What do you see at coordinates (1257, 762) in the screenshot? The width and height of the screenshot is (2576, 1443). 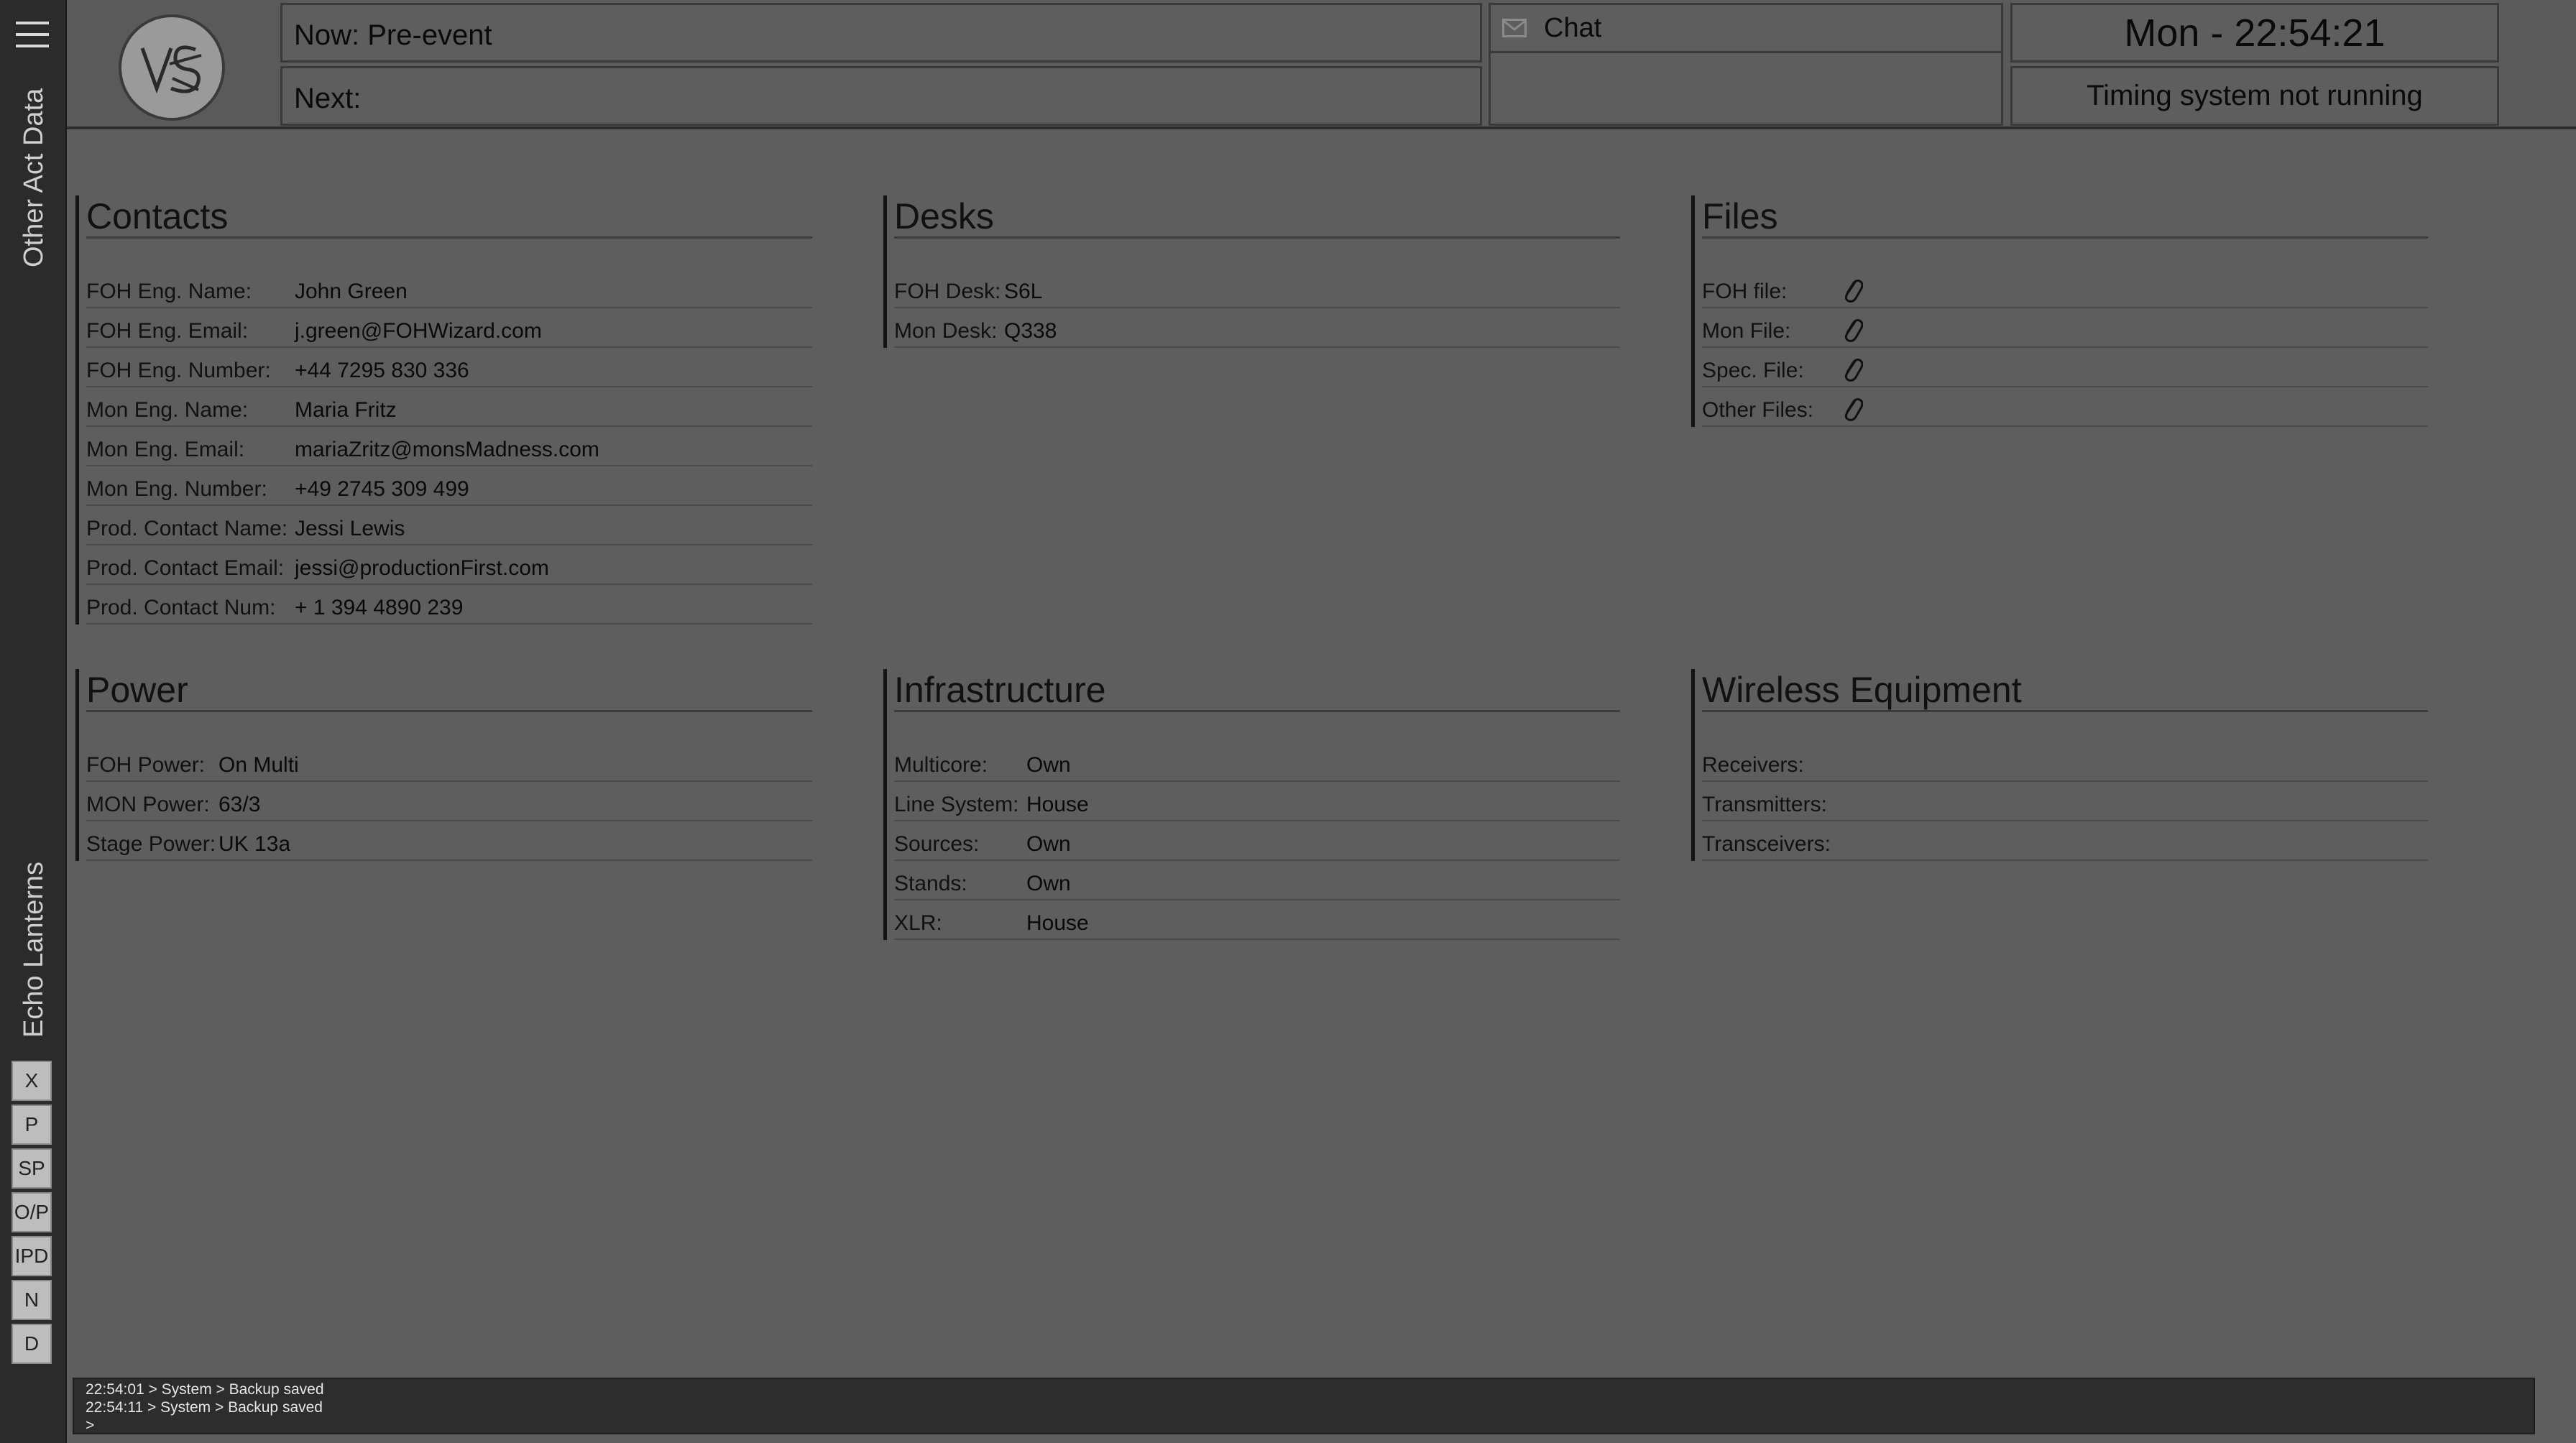 I see `infrastructure-row: Multicore: Own` at bounding box center [1257, 762].